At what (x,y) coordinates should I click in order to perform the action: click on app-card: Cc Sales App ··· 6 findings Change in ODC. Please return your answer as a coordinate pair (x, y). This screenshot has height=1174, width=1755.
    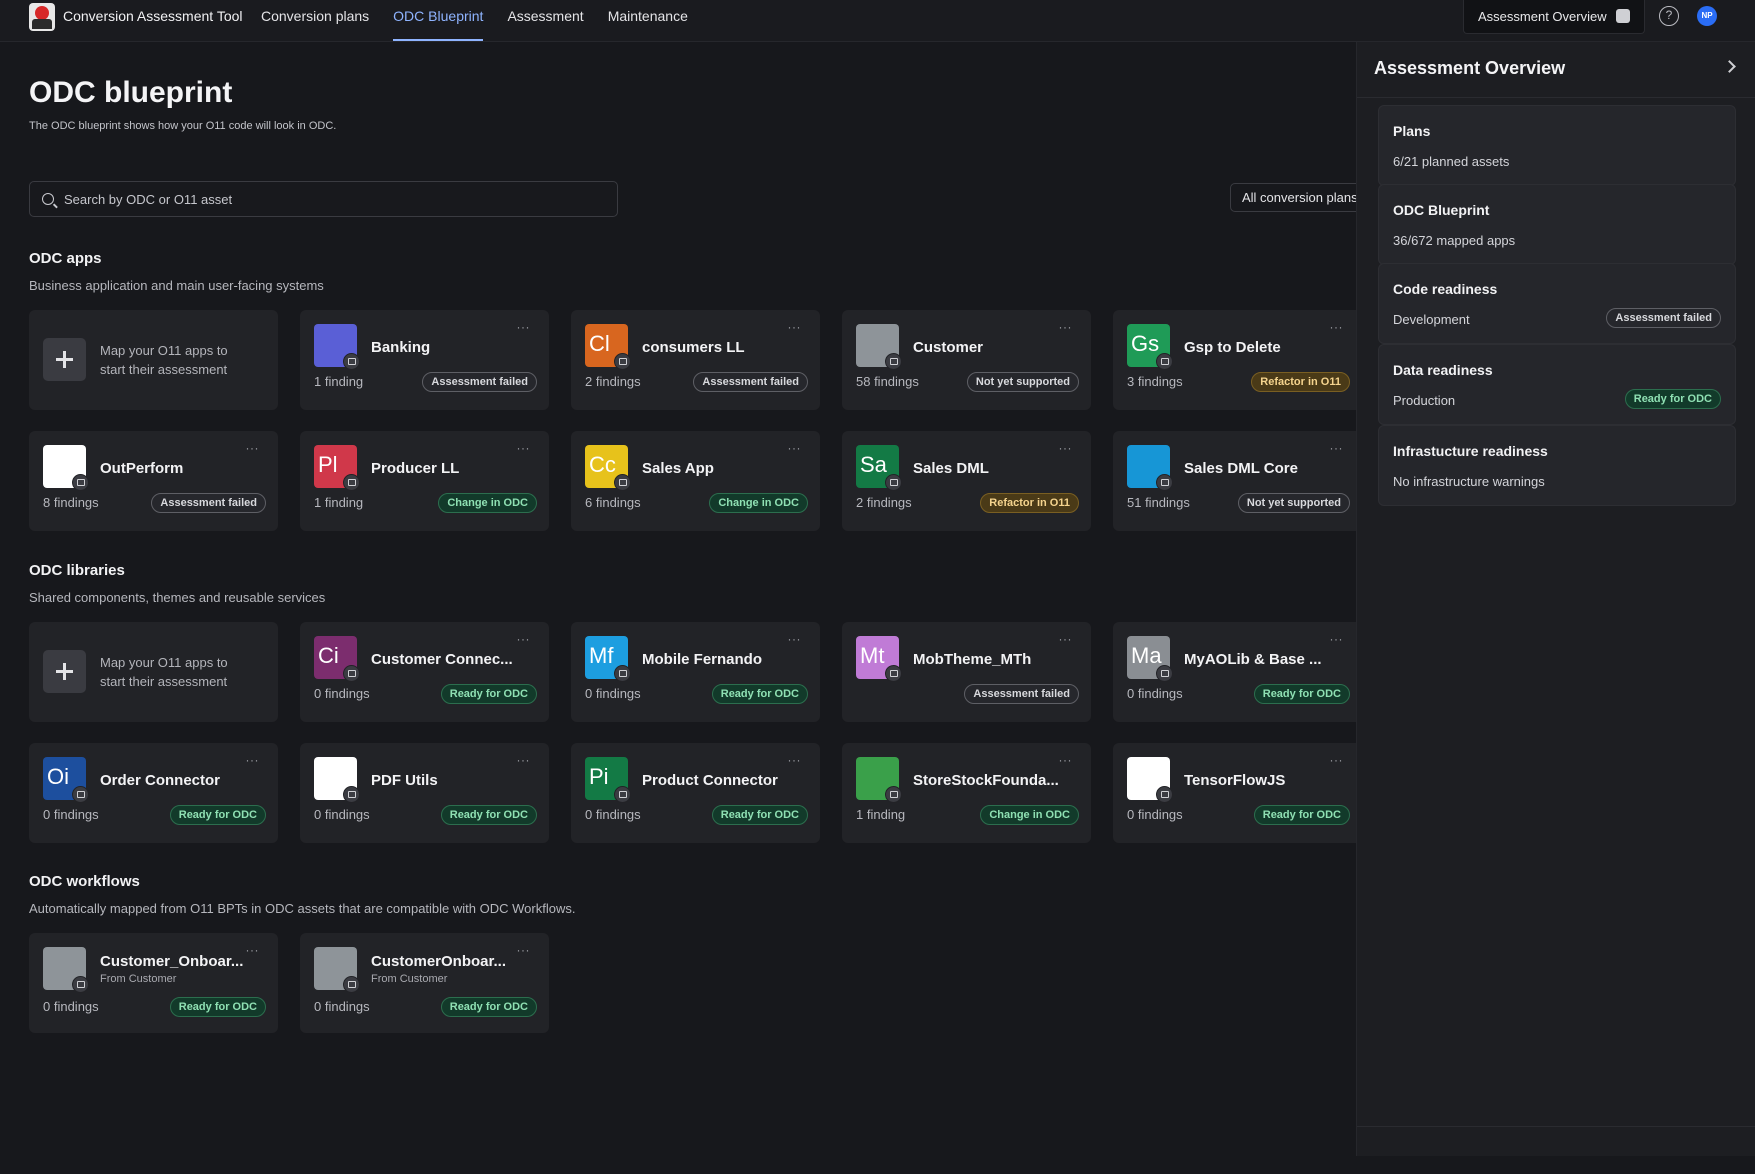
    Looking at the image, I should click on (695, 481).